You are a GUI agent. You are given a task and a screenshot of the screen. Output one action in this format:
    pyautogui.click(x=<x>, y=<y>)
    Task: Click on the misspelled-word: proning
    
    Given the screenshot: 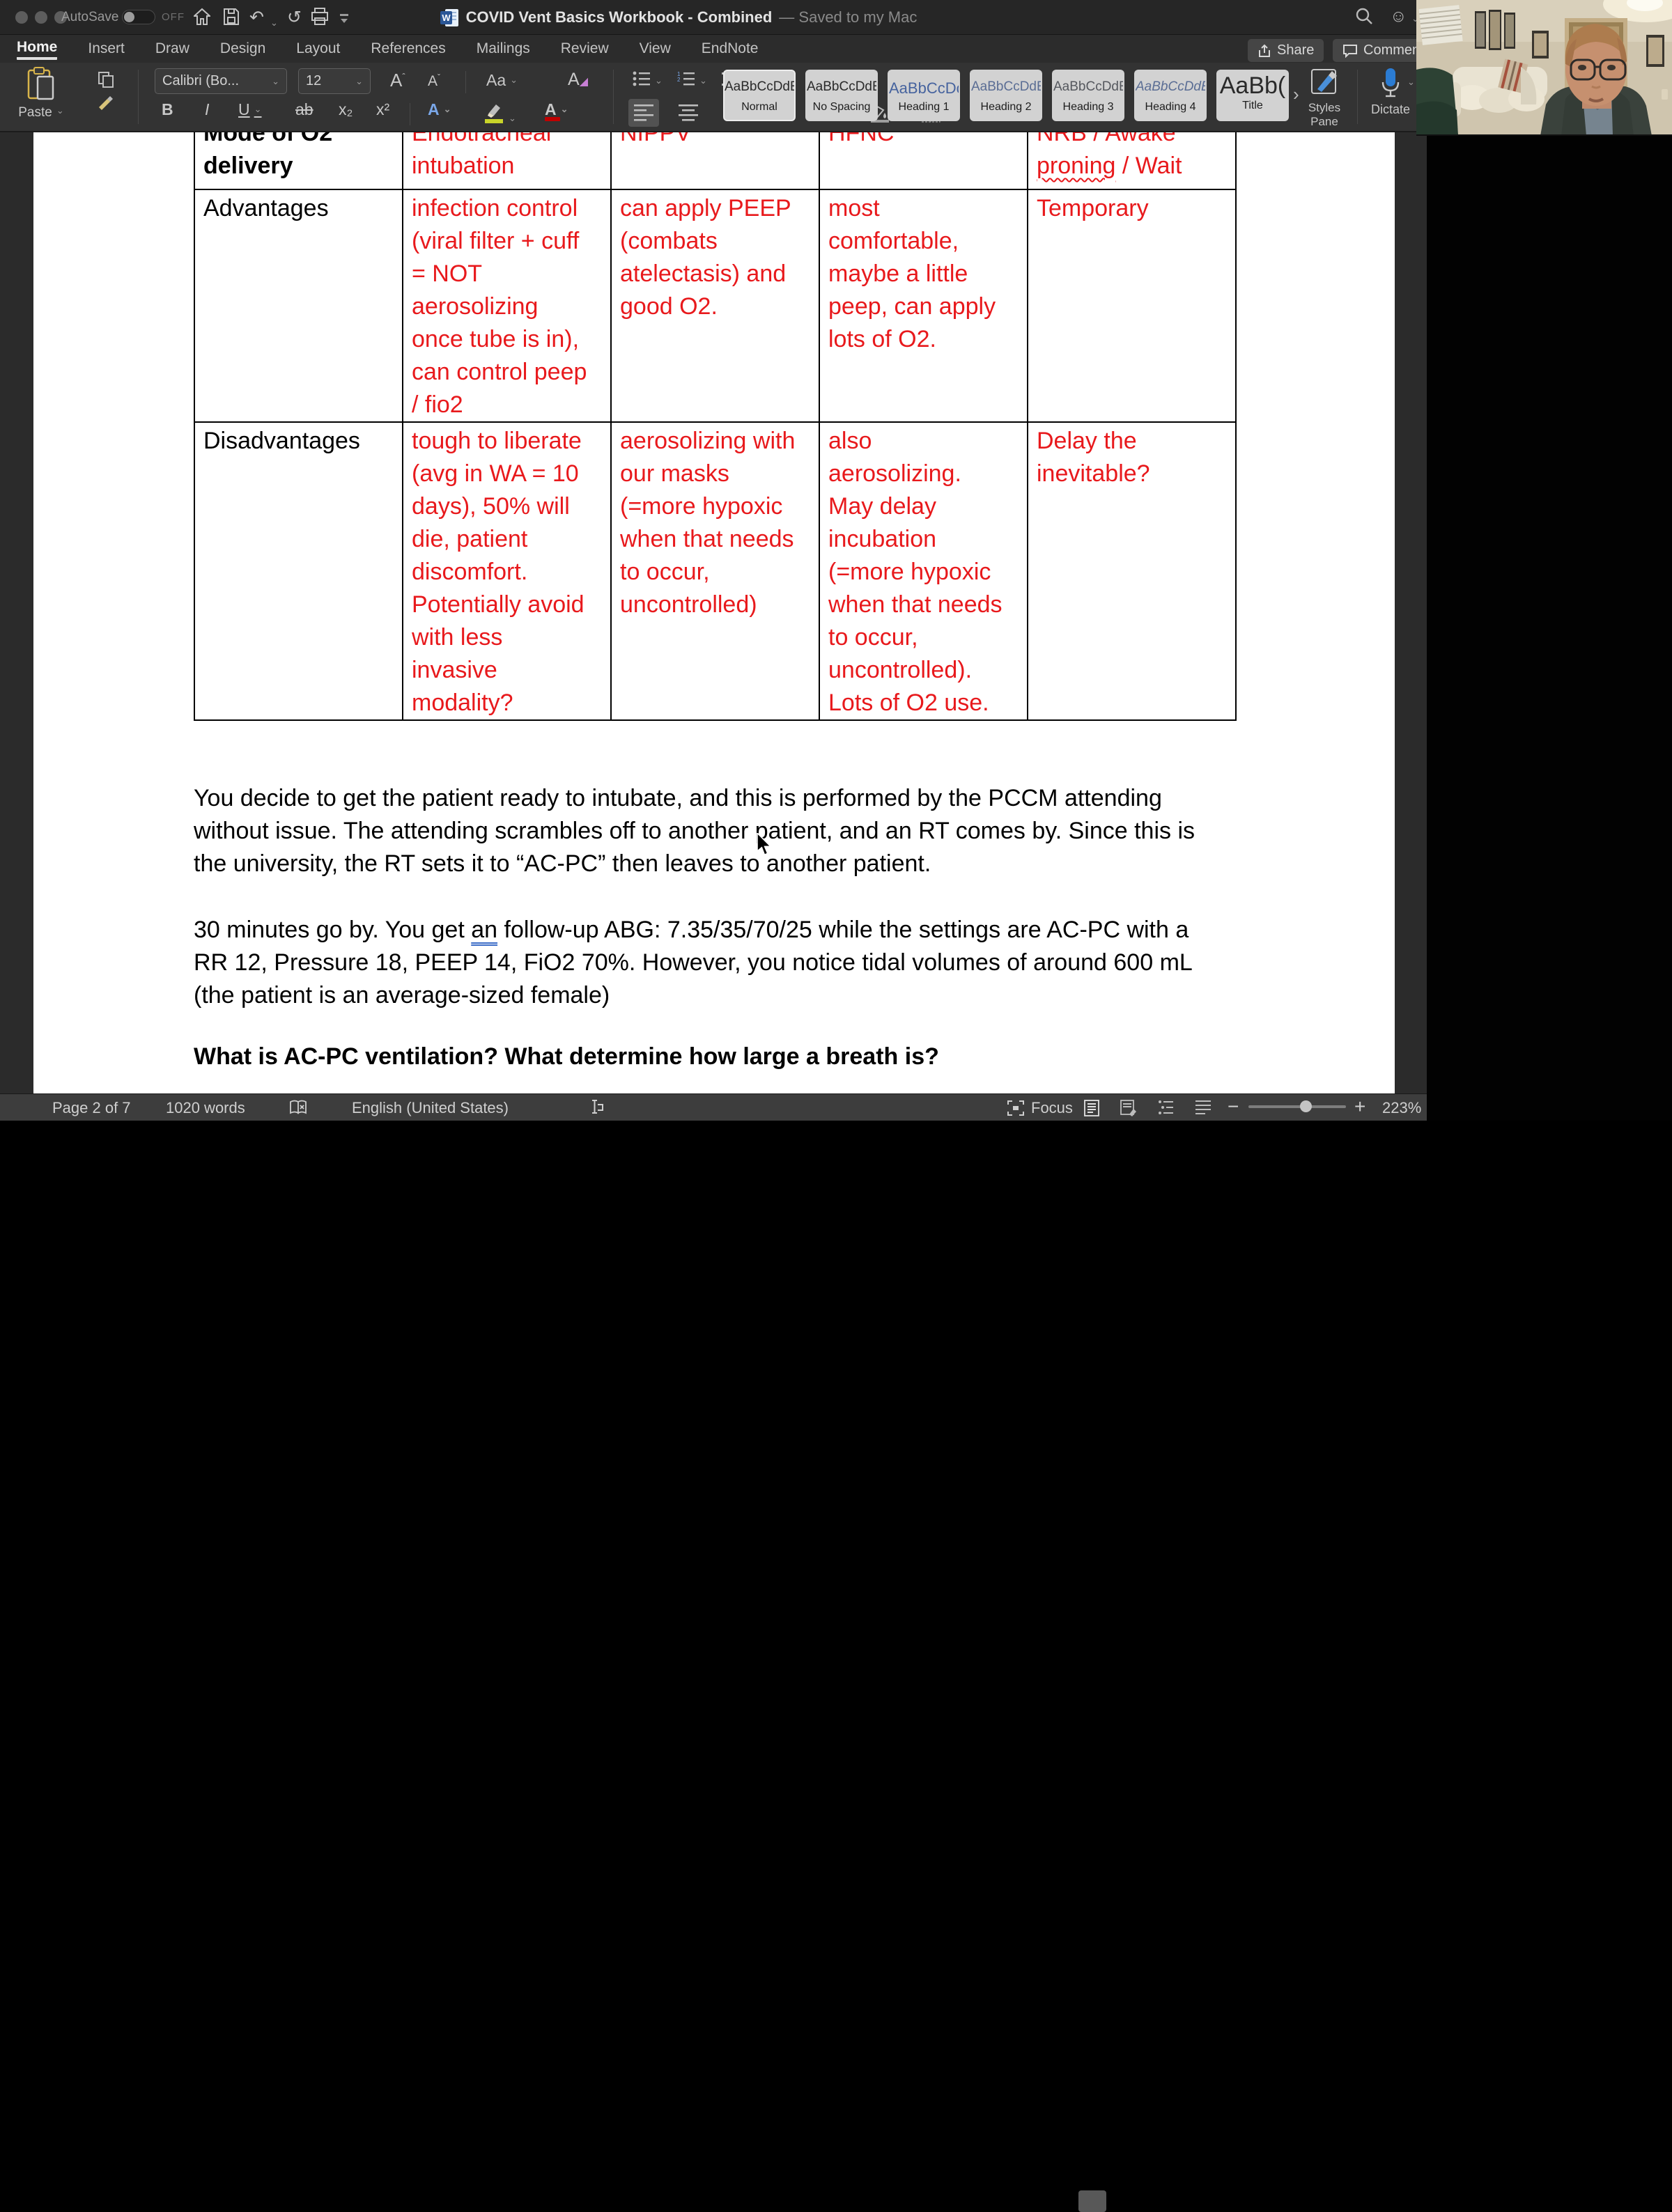 What is the action you would take?
    pyautogui.click(x=1076, y=166)
    